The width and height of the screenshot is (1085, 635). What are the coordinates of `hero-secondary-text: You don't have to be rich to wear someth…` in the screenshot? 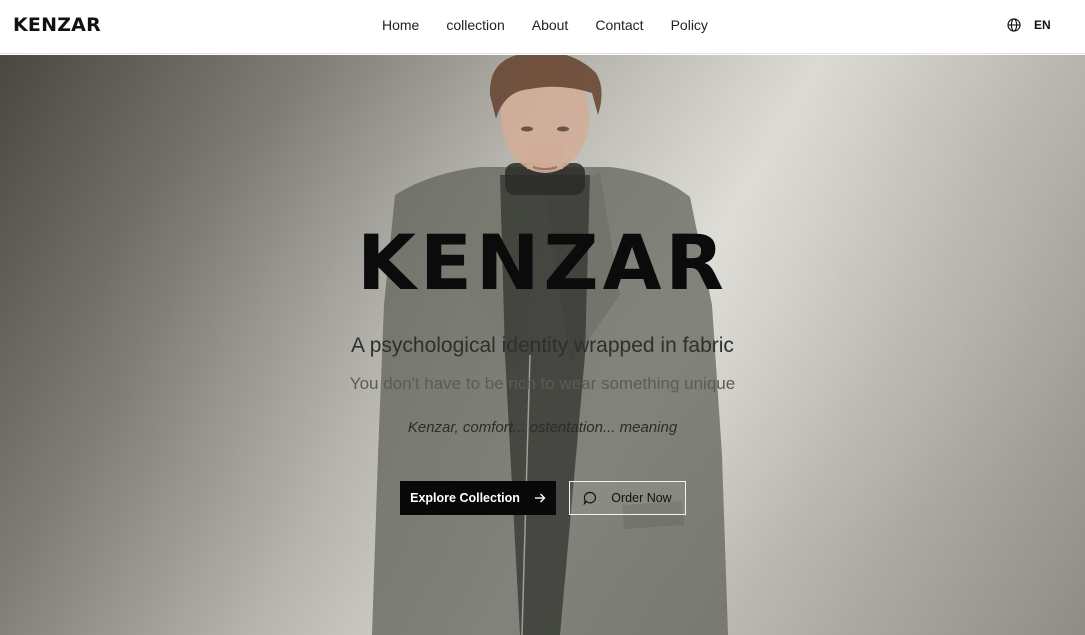 It's located at (542, 383).